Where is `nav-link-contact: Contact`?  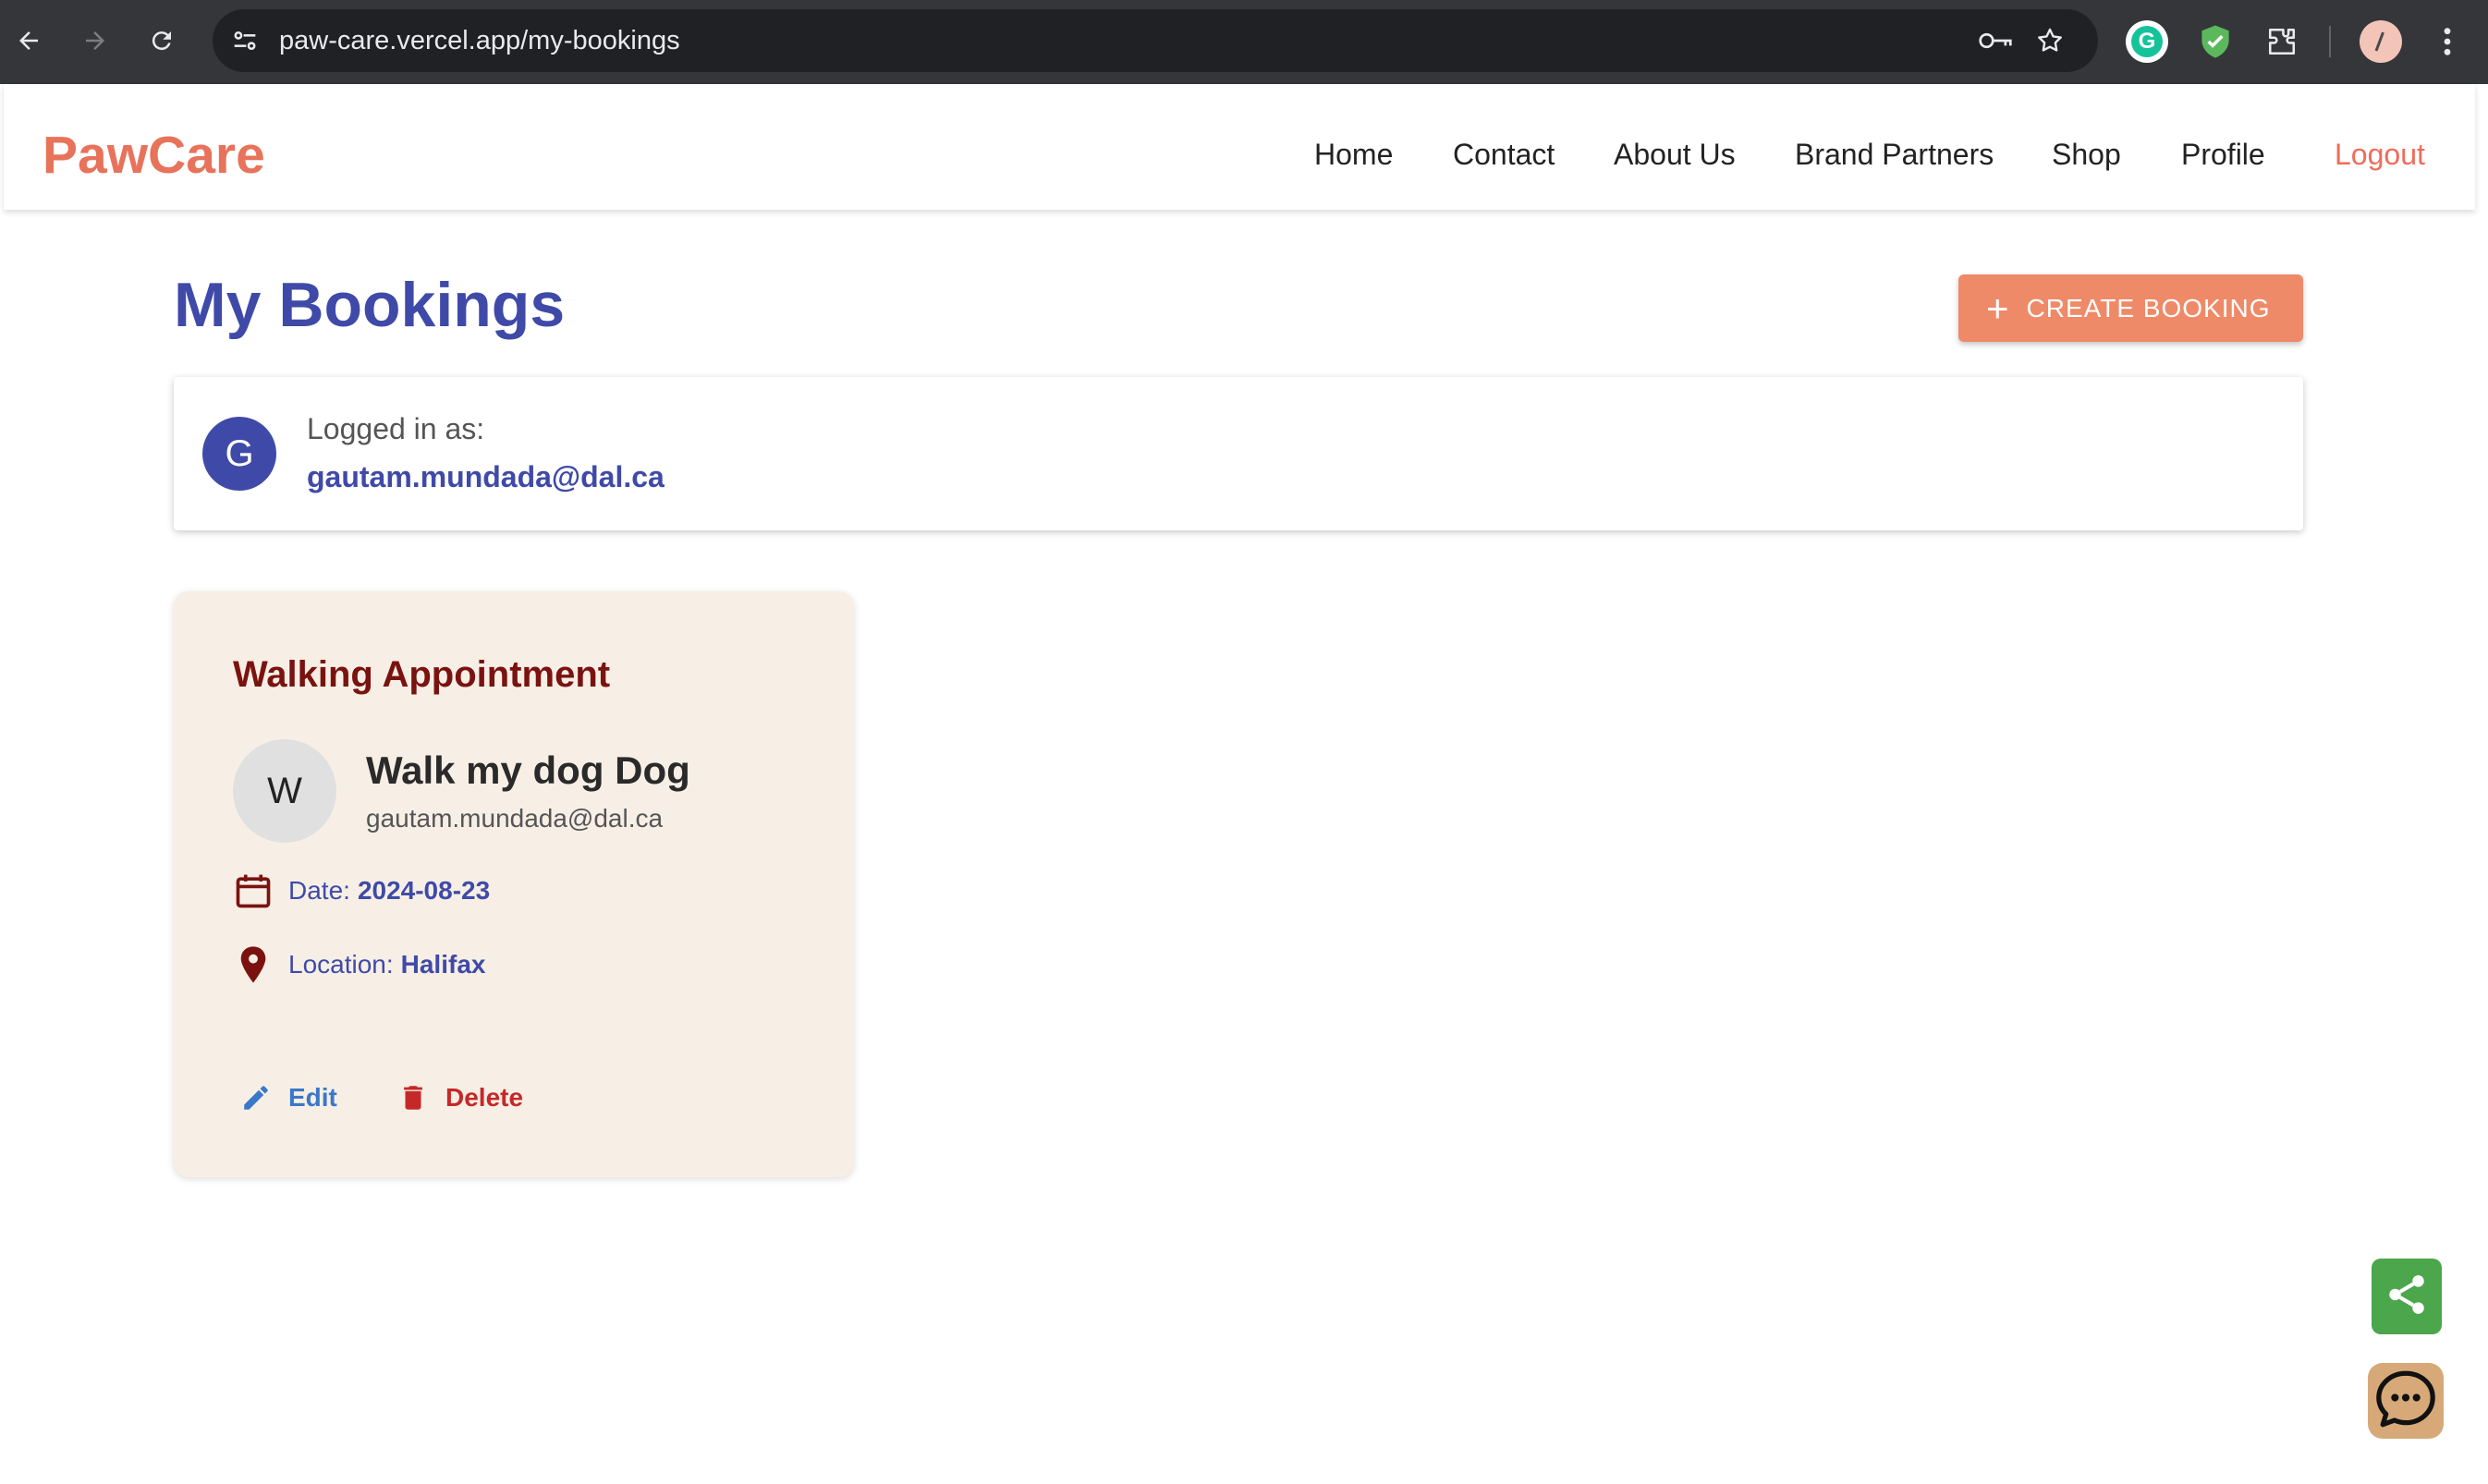
nav-link-contact: Contact is located at coordinates (1504, 154).